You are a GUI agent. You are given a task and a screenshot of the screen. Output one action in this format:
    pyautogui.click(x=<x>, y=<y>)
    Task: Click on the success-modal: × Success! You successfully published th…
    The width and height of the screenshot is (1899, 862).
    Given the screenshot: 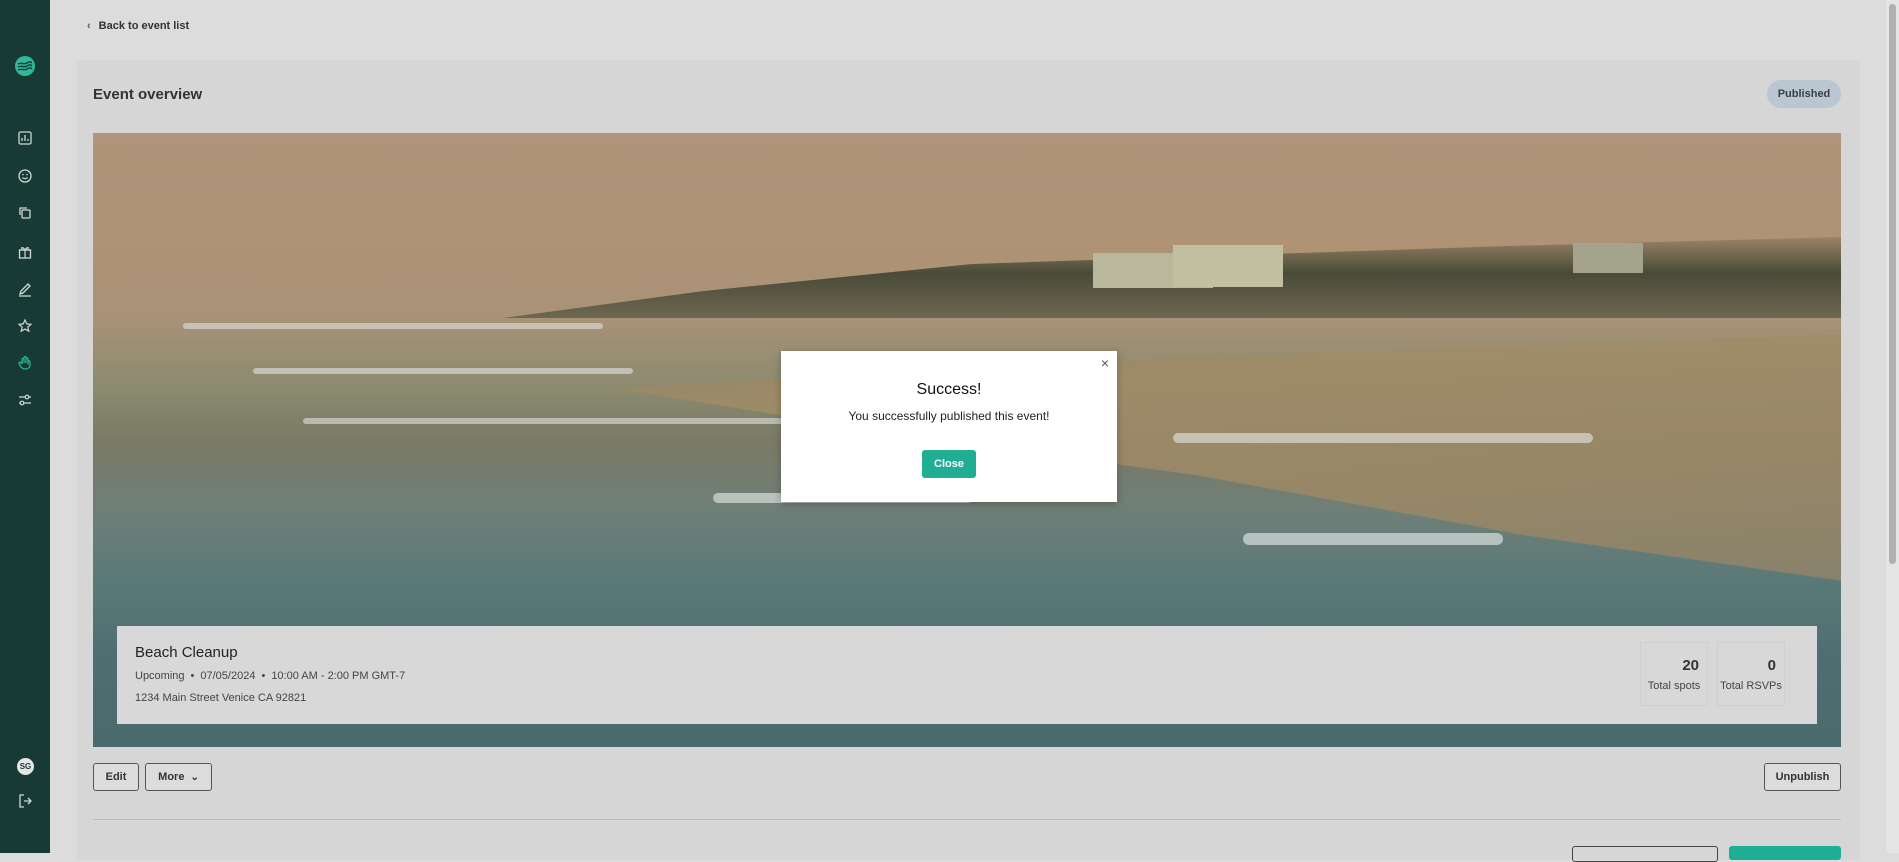 What is the action you would take?
    pyautogui.click(x=949, y=426)
    